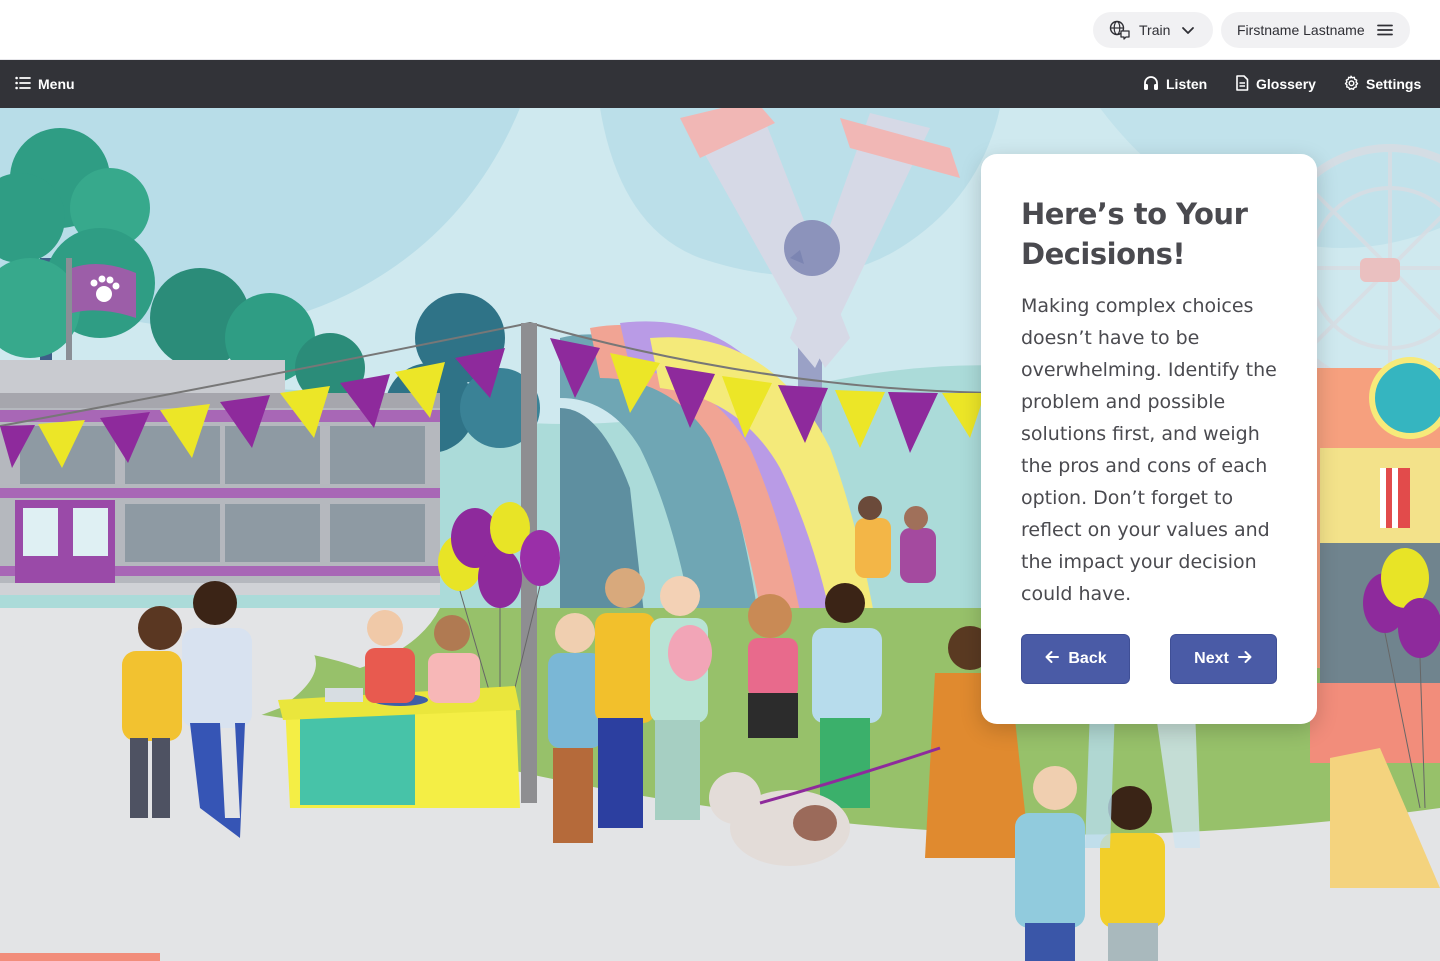 This screenshot has height=961, width=1440. What do you see at coordinates (1301, 30) in the screenshot?
I see `user-name: Firstname Lastname` at bounding box center [1301, 30].